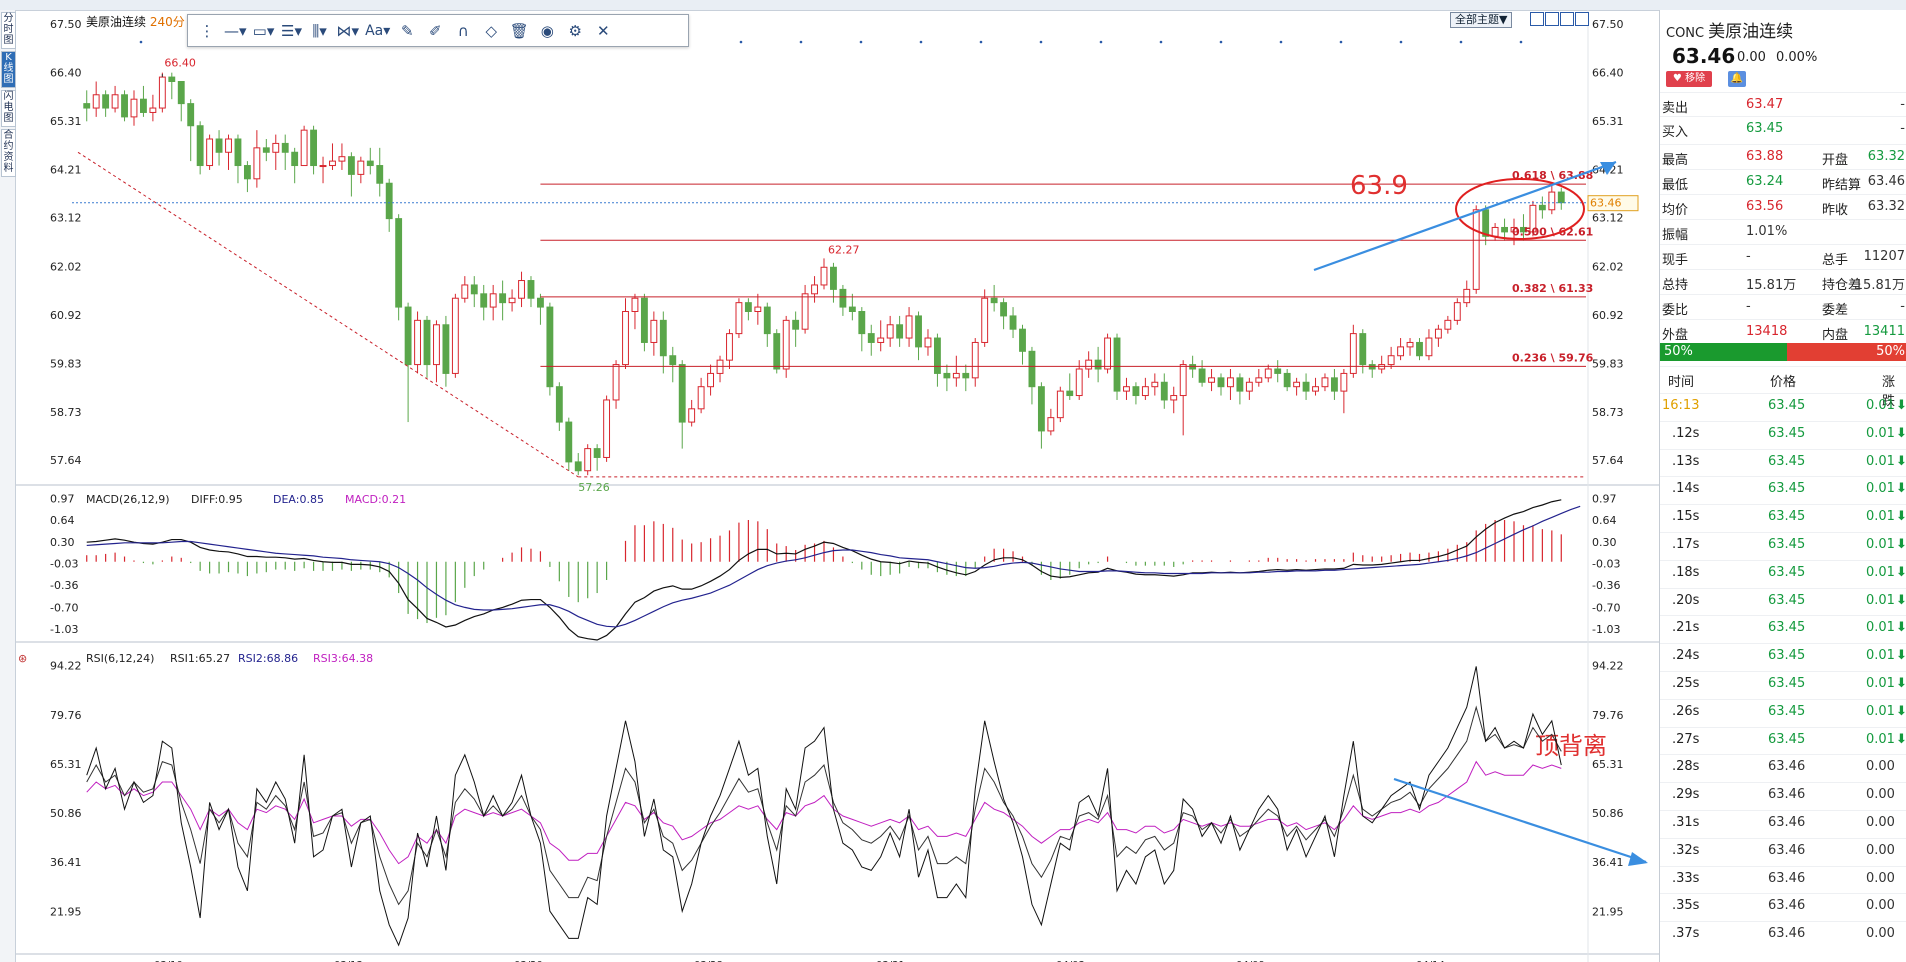  I want to click on tick-time: .15s, so click(1686, 517).